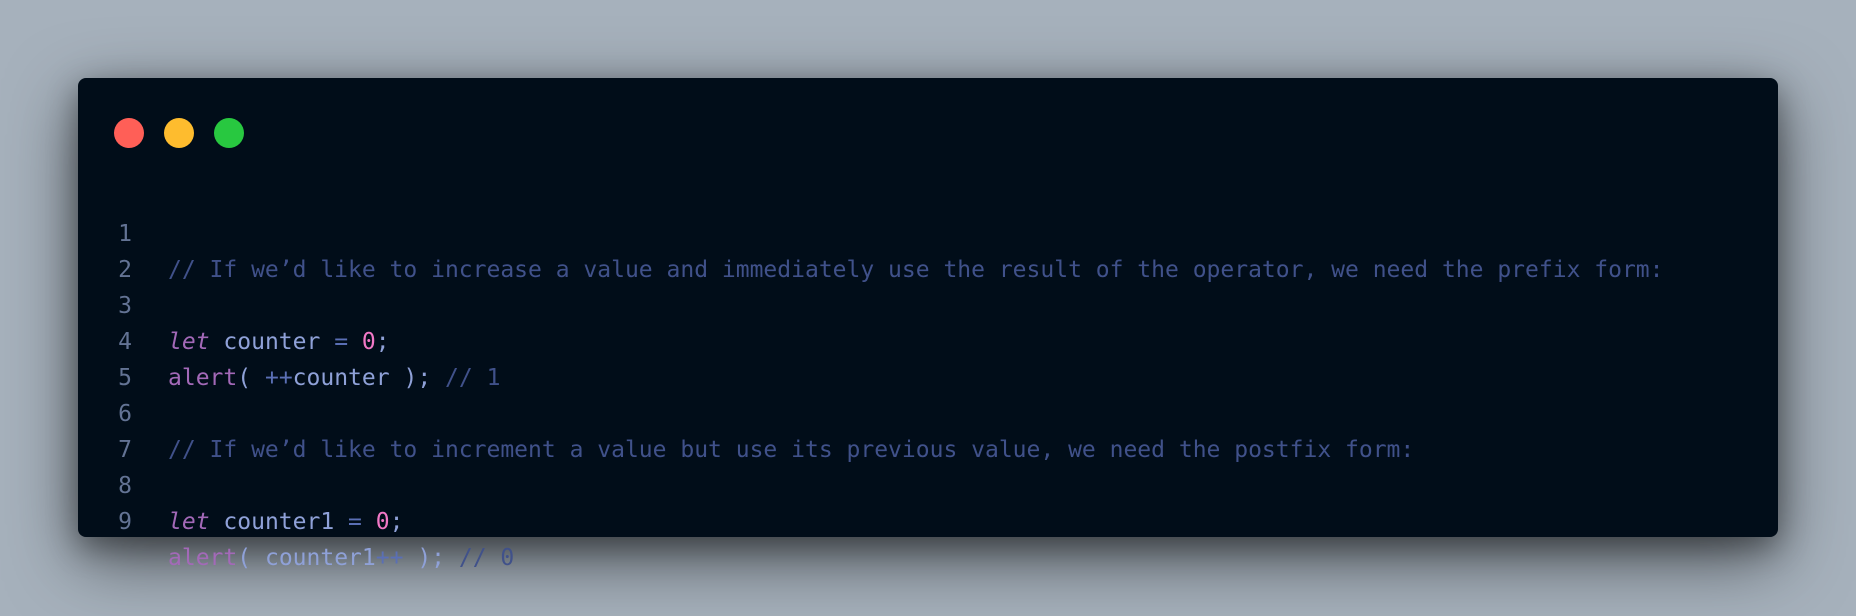  I want to click on code-line: 5, so click(928, 357).